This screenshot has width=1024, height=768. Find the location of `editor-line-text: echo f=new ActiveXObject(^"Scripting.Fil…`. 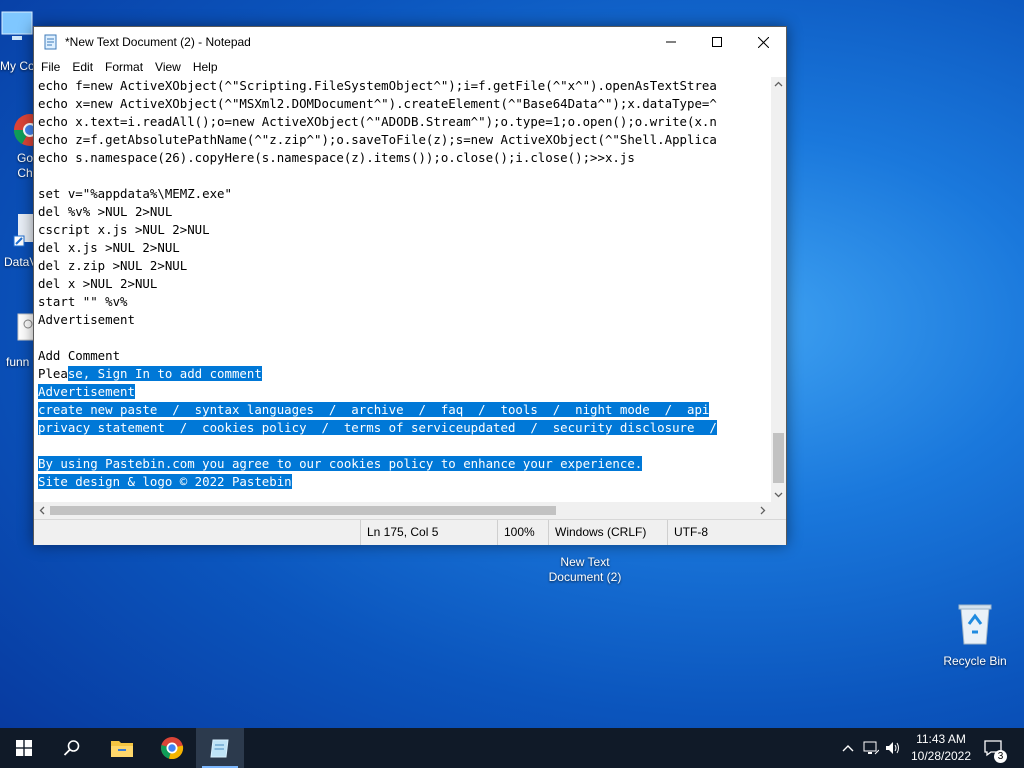

editor-line-text: echo f=new ActiveXObject(^"Scripting.Fil… is located at coordinates (377, 85).